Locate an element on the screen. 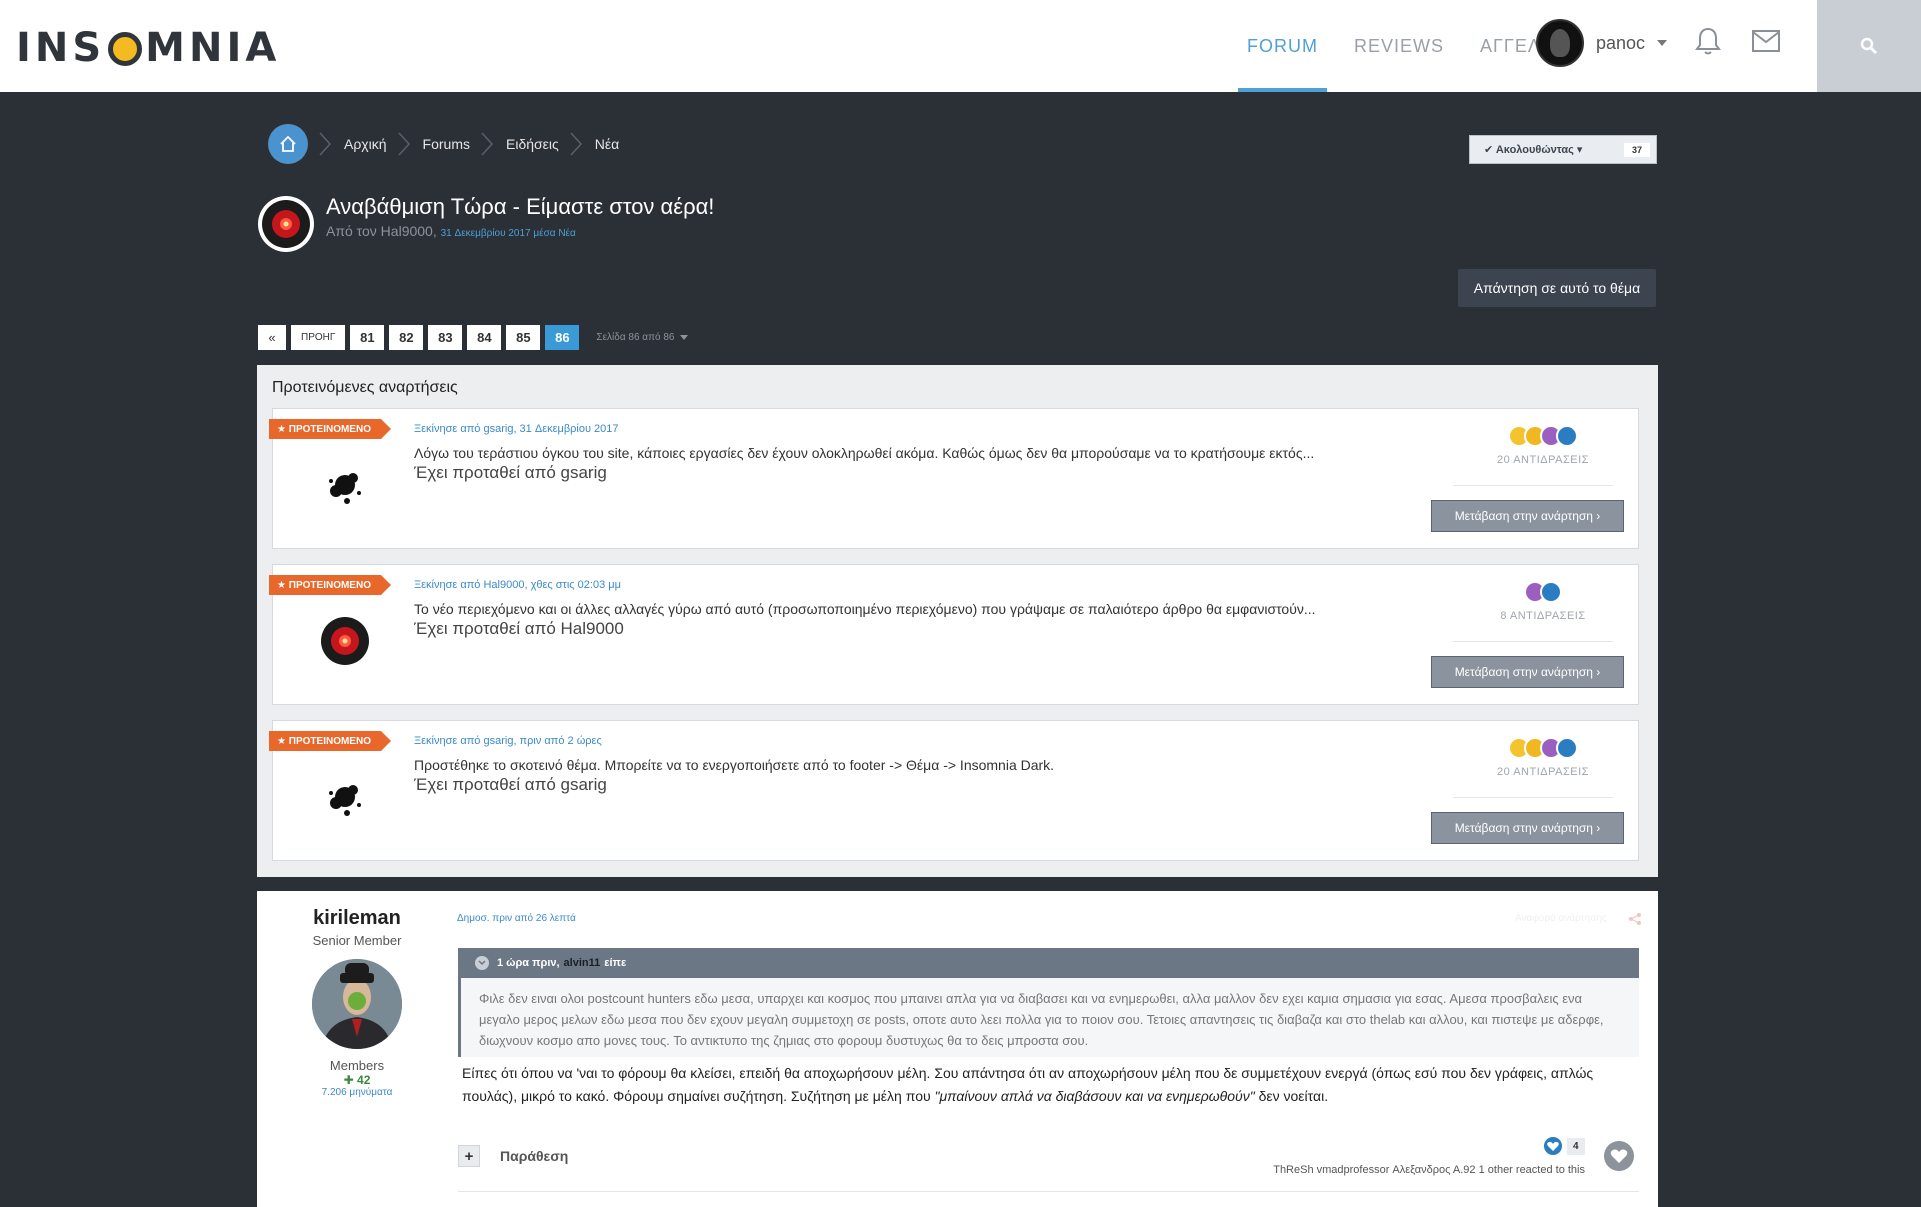 The width and height of the screenshot is (1921, 1207). post-reactions: 4 is located at coordinates (1564, 1146).